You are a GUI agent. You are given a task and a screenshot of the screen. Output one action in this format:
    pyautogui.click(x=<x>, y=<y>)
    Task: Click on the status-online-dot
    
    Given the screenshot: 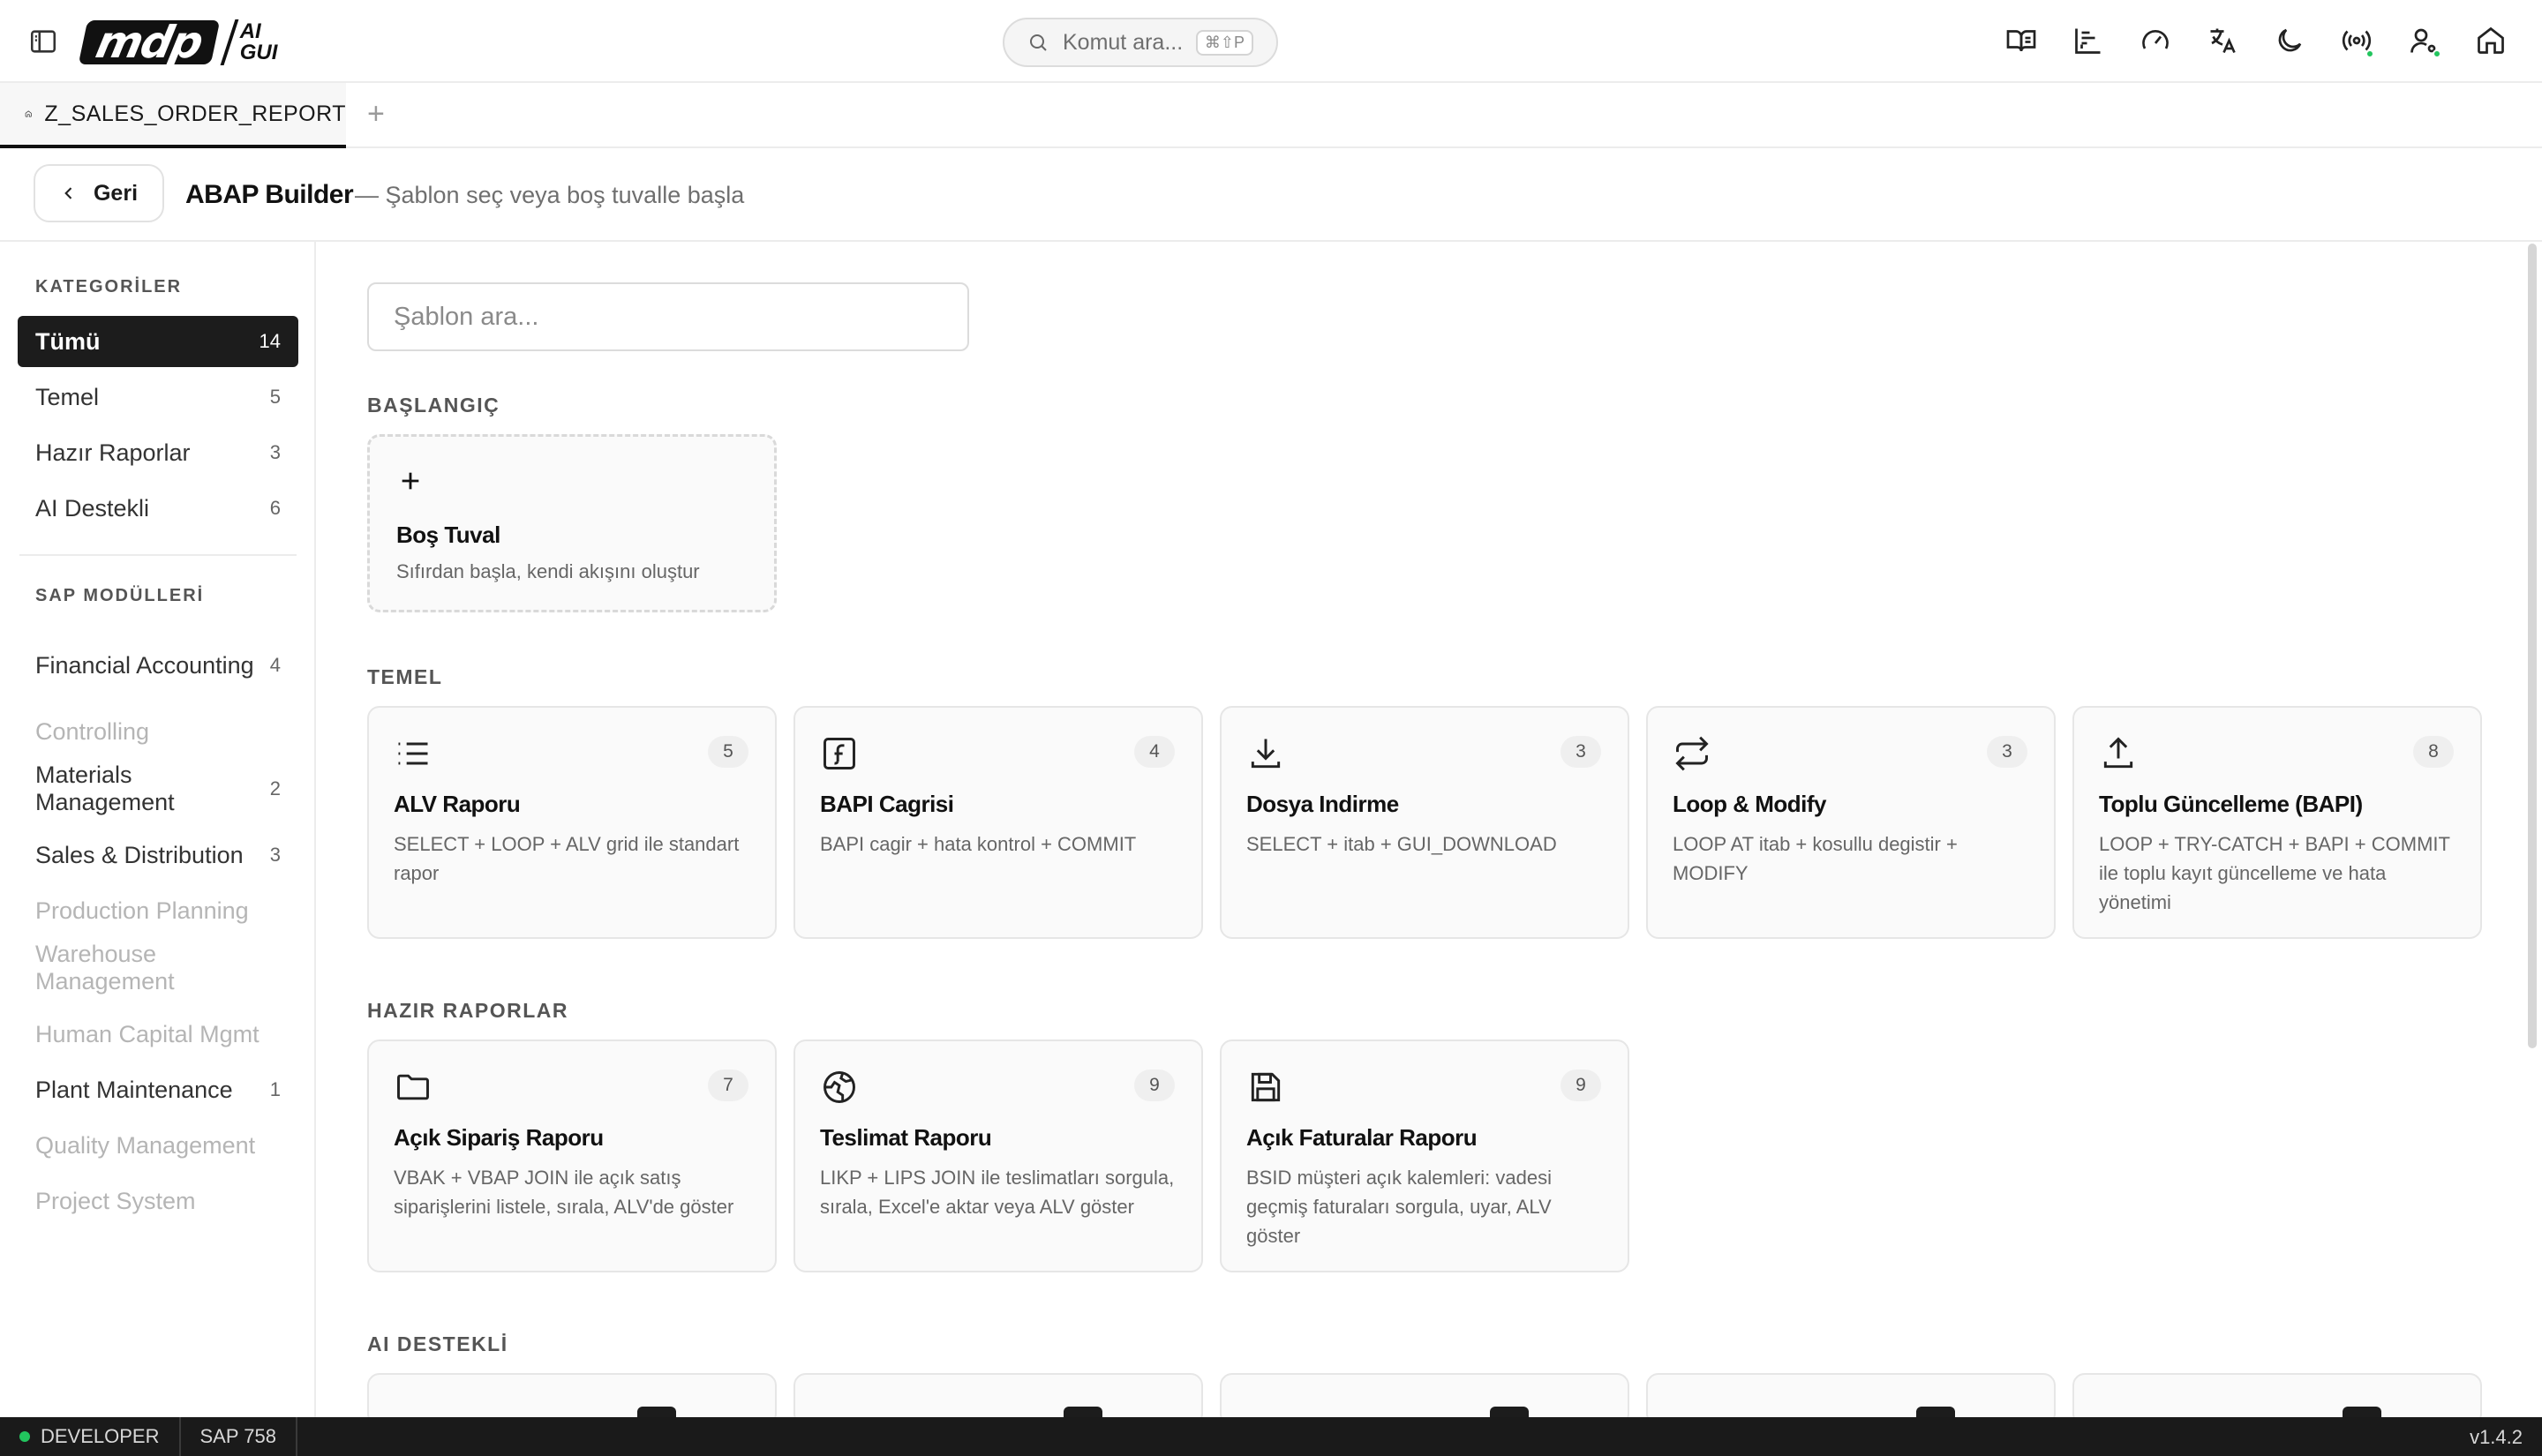 What is the action you would take?
    pyautogui.click(x=25, y=1436)
    